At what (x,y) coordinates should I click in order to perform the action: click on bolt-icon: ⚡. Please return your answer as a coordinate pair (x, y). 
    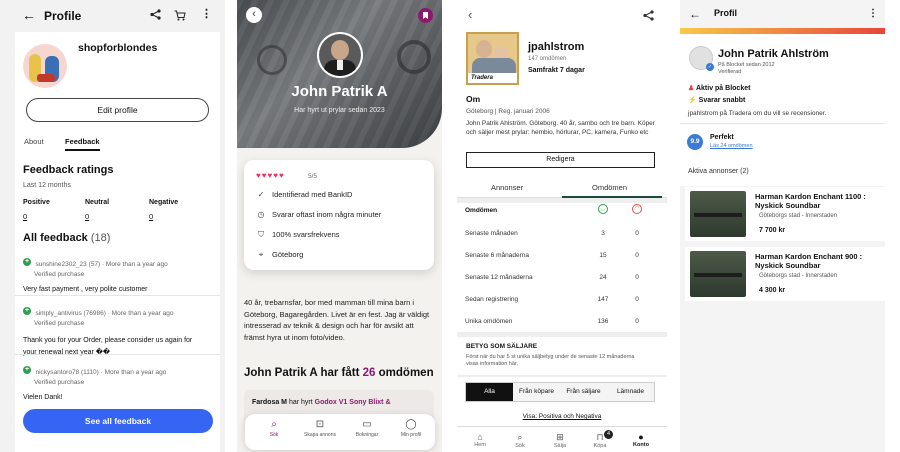
    Looking at the image, I should click on (692, 100).